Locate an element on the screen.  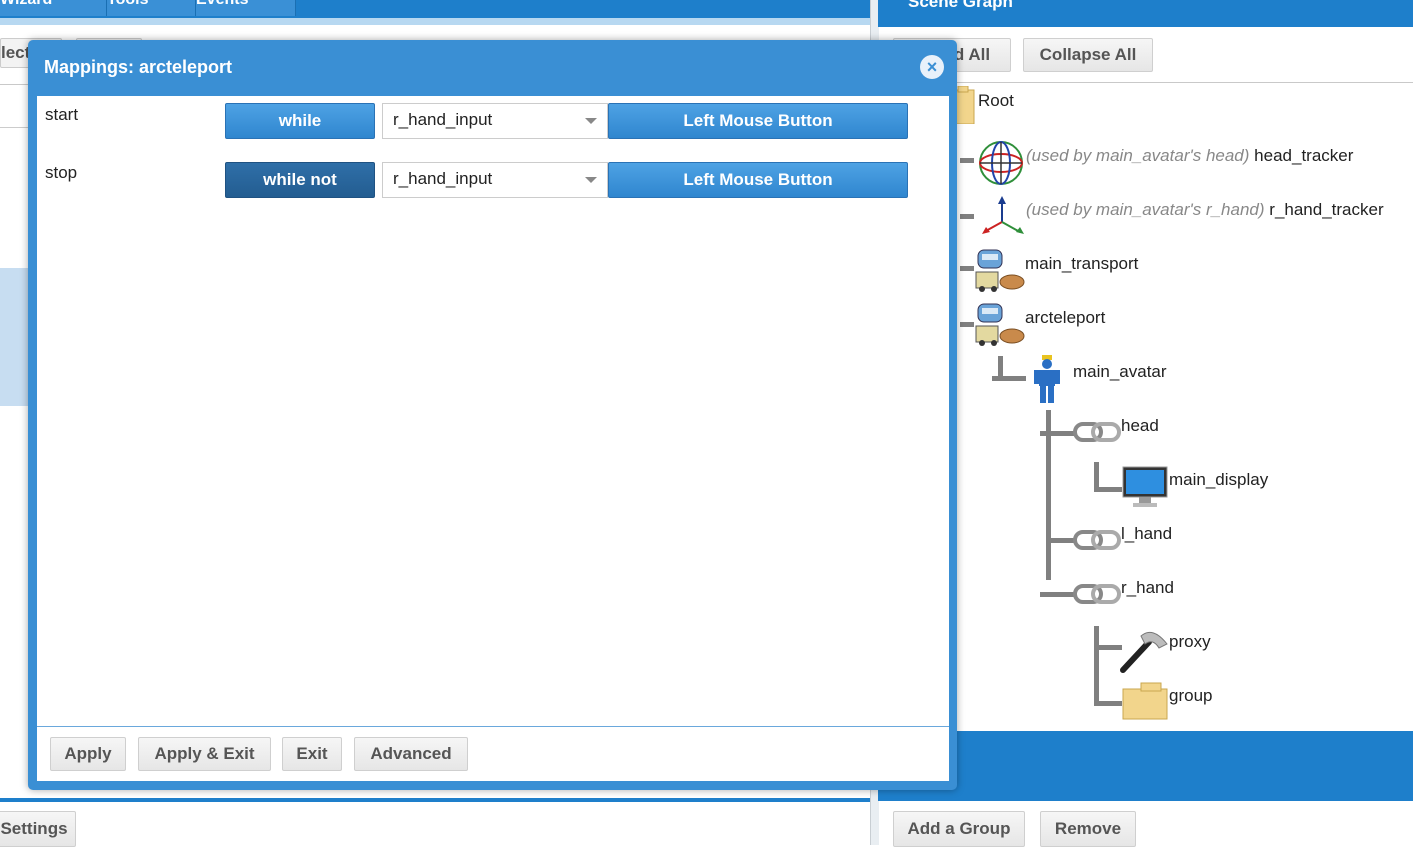
exit-button: Exit is located at coordinates (312, 754).